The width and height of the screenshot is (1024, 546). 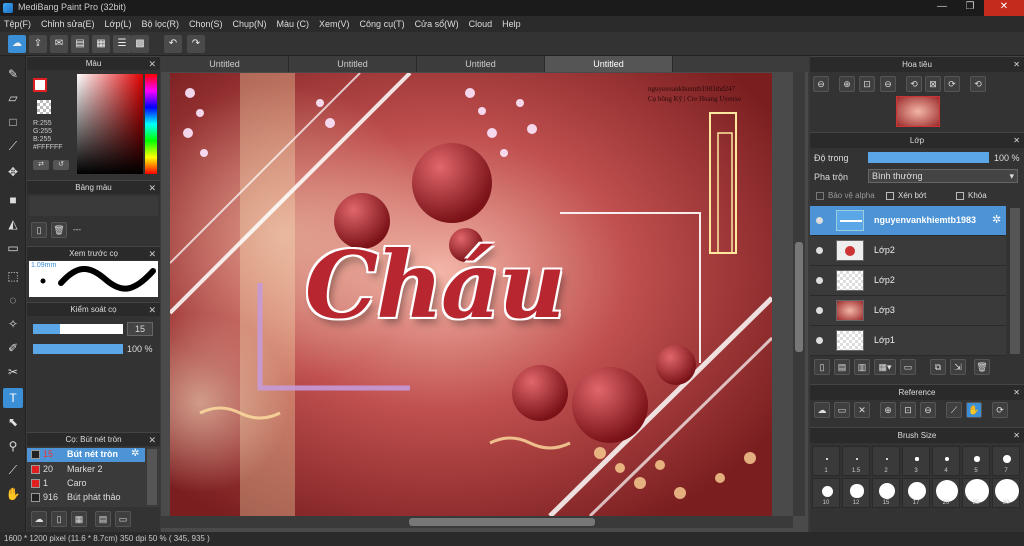 I want to click on undo-icon: ↶, so click(x=173, y=44).